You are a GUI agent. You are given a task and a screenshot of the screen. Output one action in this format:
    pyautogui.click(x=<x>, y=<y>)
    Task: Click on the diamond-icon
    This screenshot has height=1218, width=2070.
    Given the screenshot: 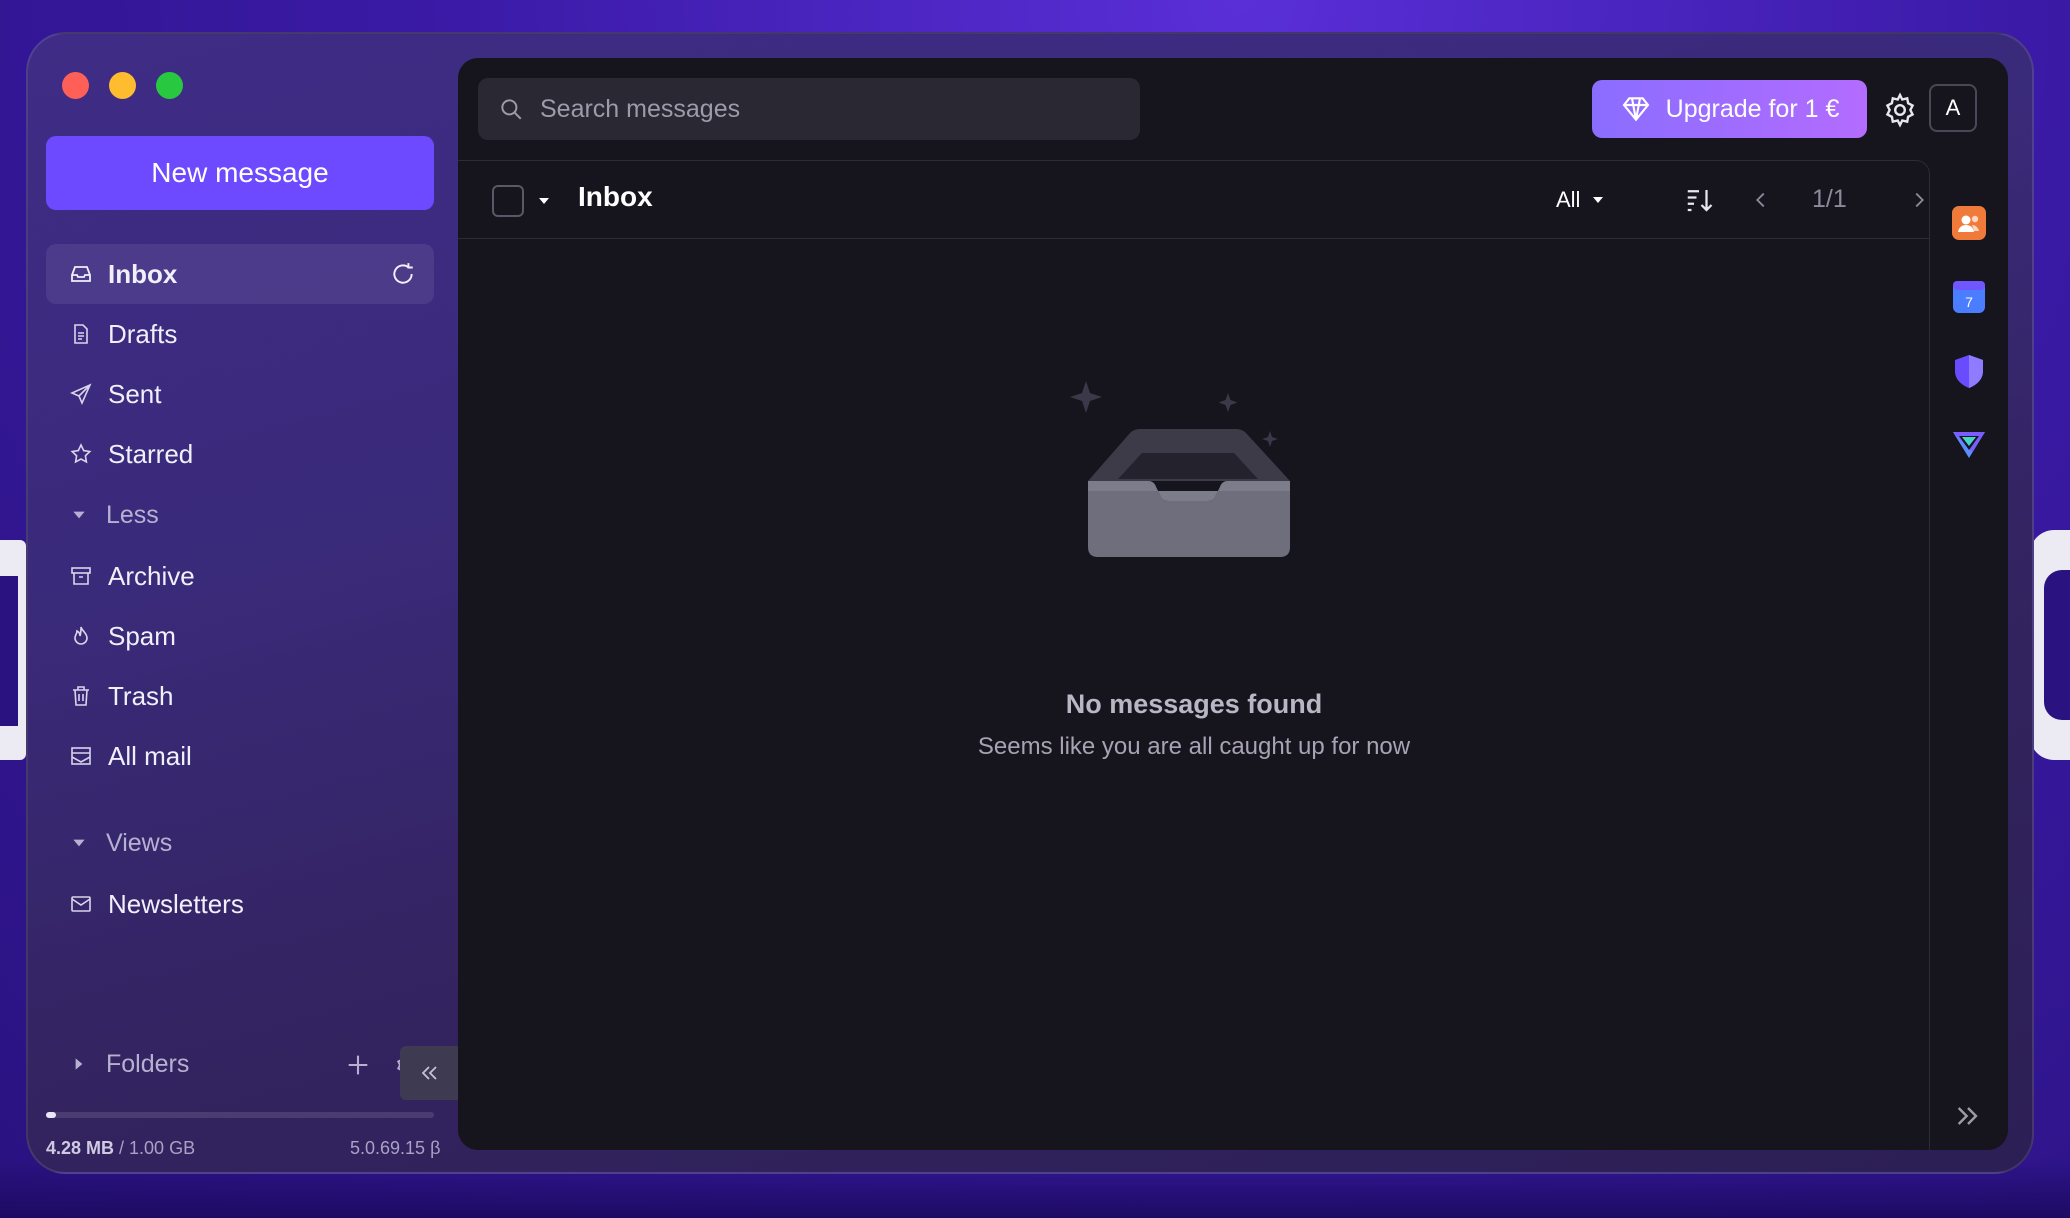 What is the action you would take?
    pyautogui.click(x=1636, y=109)
    